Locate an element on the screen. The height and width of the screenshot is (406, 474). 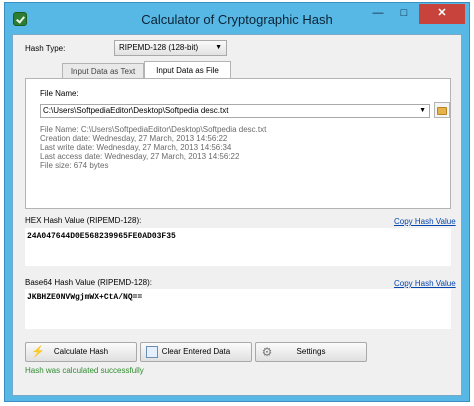
hash-type-select: RIPEMD-128 (128-bit) ▼ is located at coordinates (170, 48).